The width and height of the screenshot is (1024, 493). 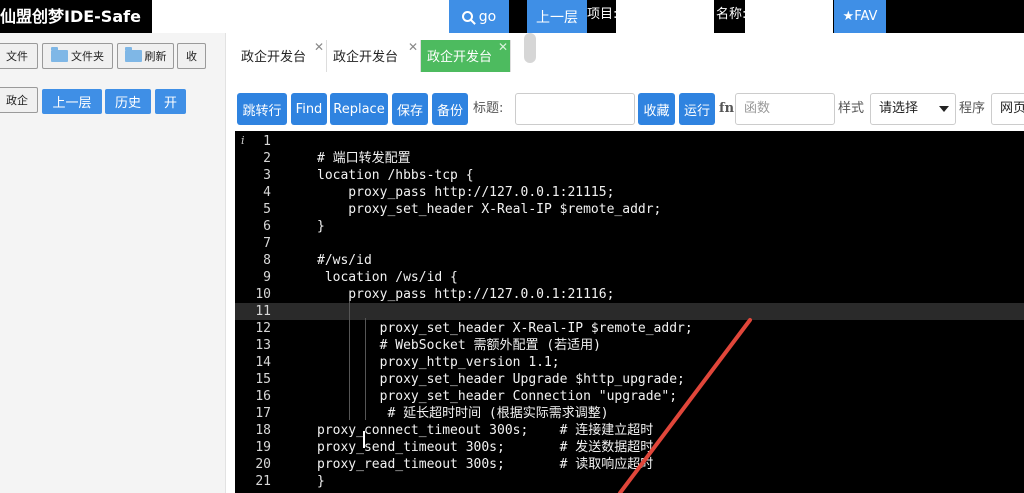 What do you see at coordinates (665, 16) in the screenshot?
I see `project-input` at bounding box center [665, 16].